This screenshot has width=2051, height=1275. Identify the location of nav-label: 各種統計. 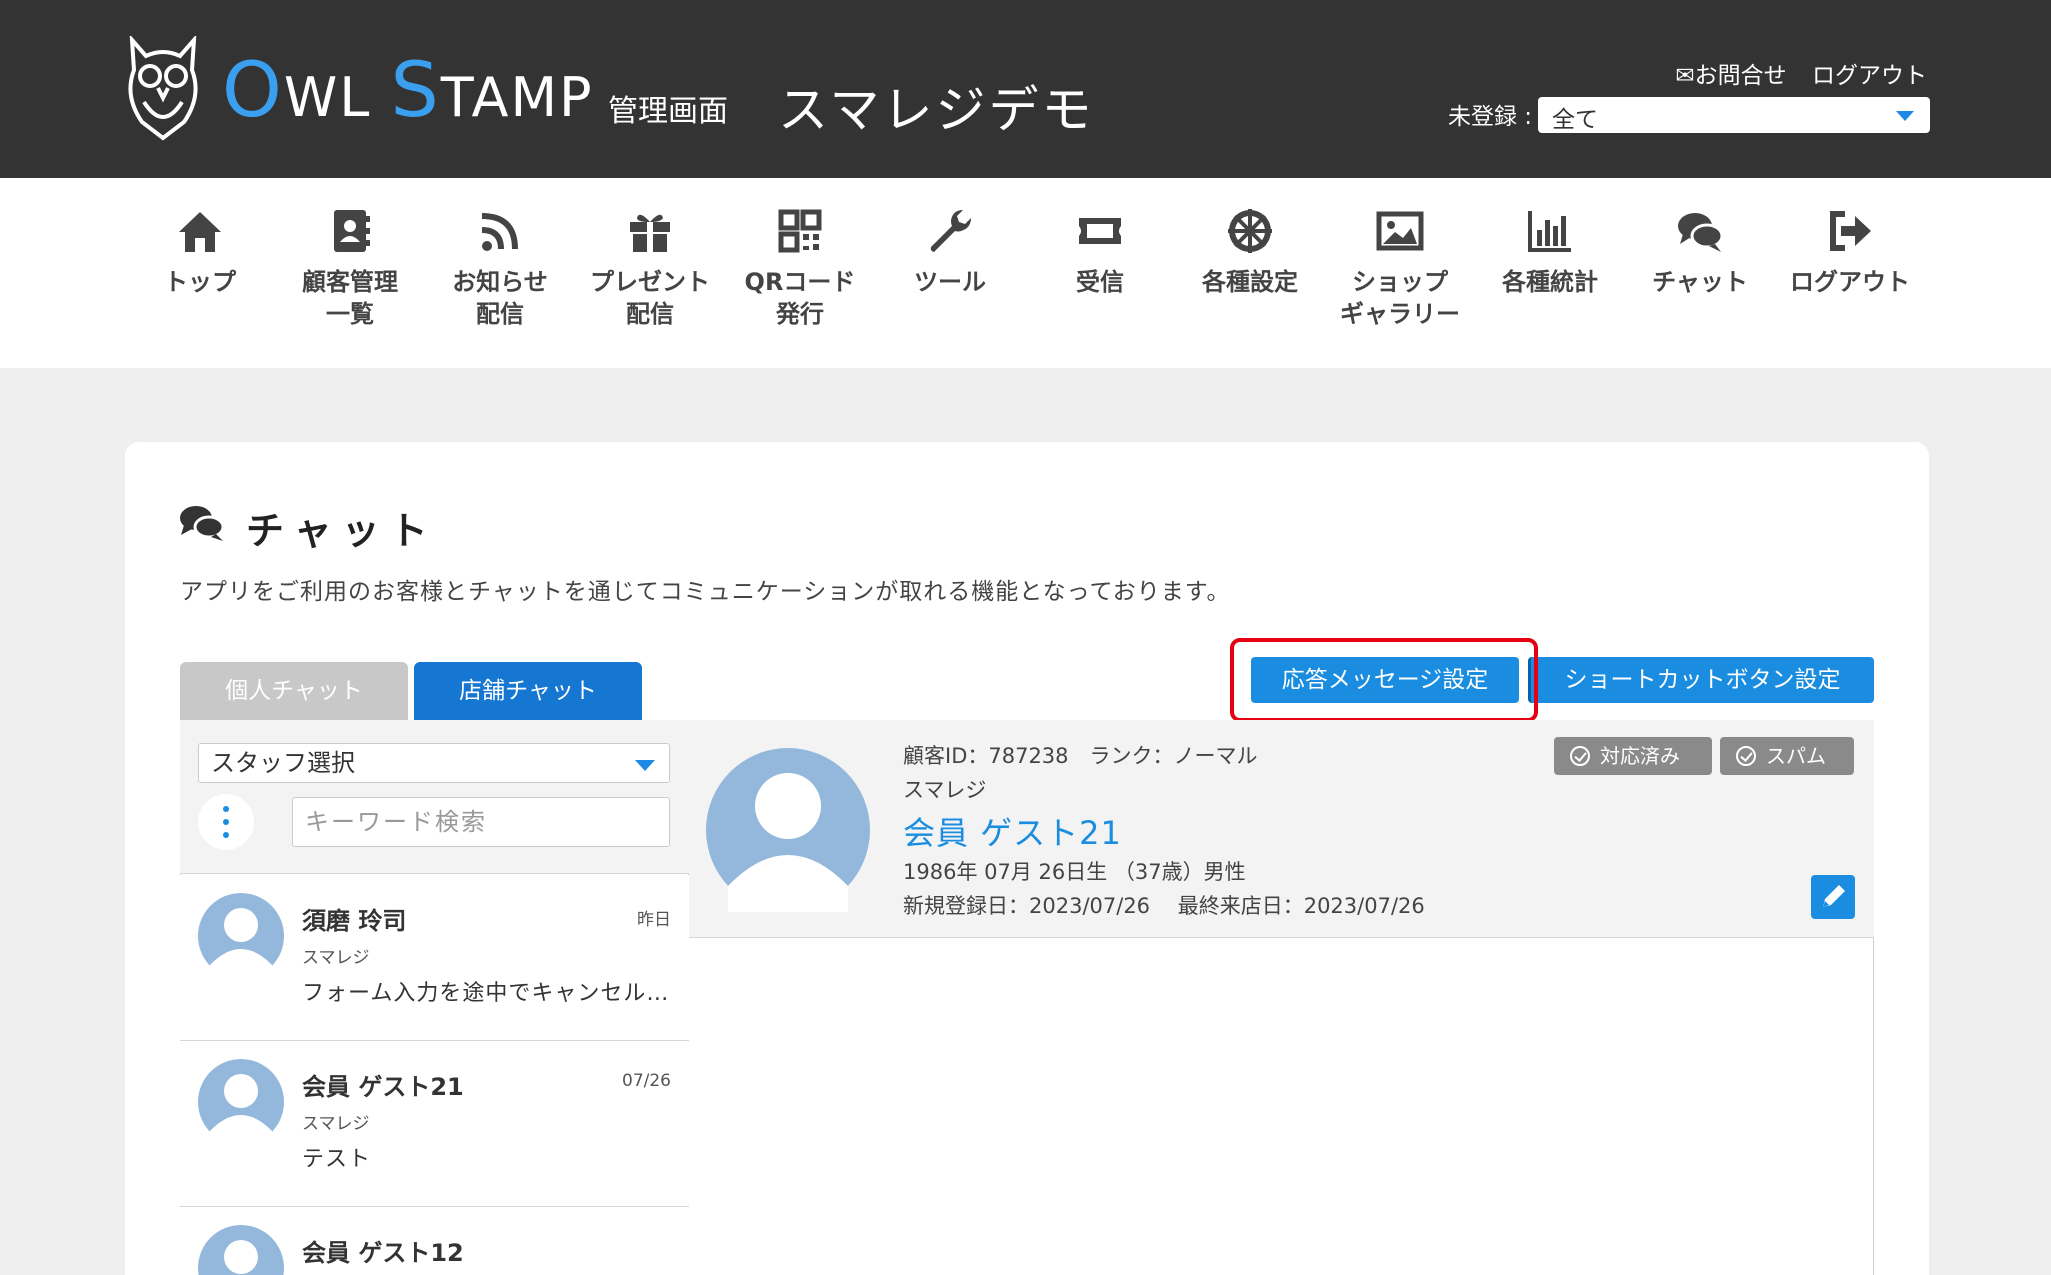
(1550, 282).